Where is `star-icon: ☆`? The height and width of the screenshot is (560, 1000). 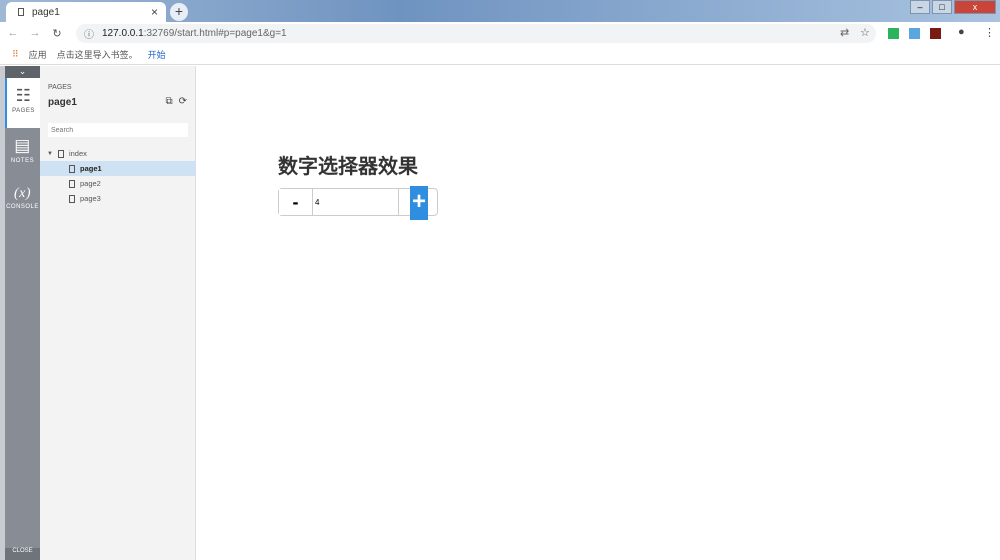 star-icon: ☆ is located at coordinates (865, 32).